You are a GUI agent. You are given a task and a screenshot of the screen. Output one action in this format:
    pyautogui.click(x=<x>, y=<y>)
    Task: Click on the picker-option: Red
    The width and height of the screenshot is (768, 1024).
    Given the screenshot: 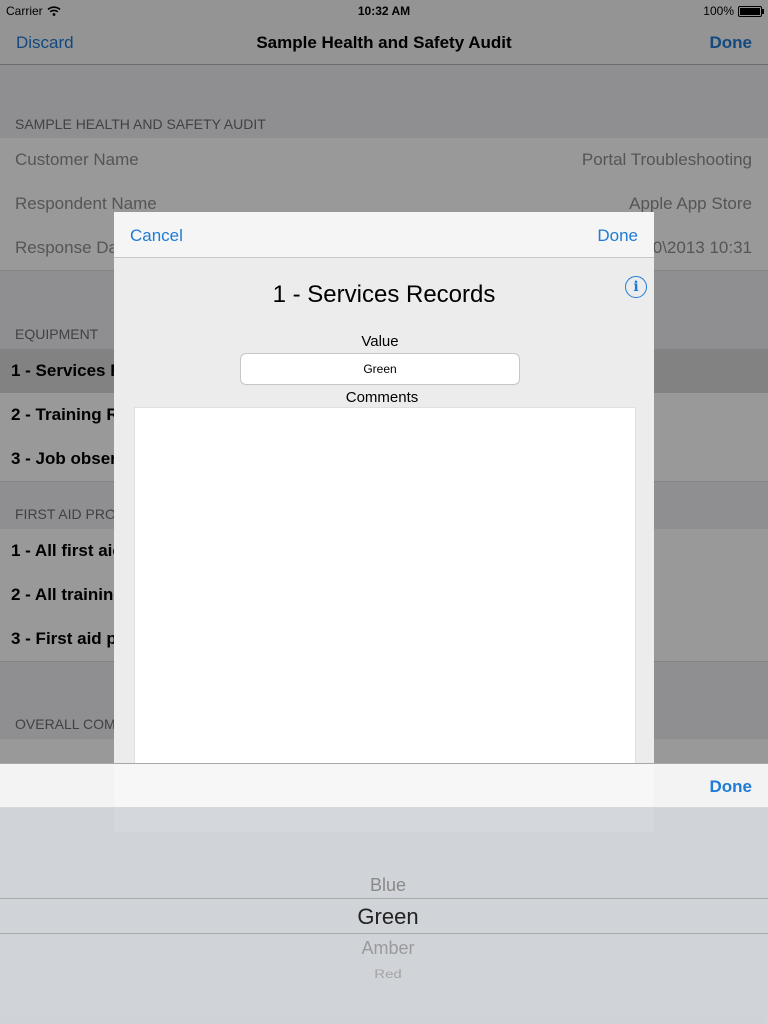 What is the action you would take?
    pyautogui.click(x=384, y=975)
    